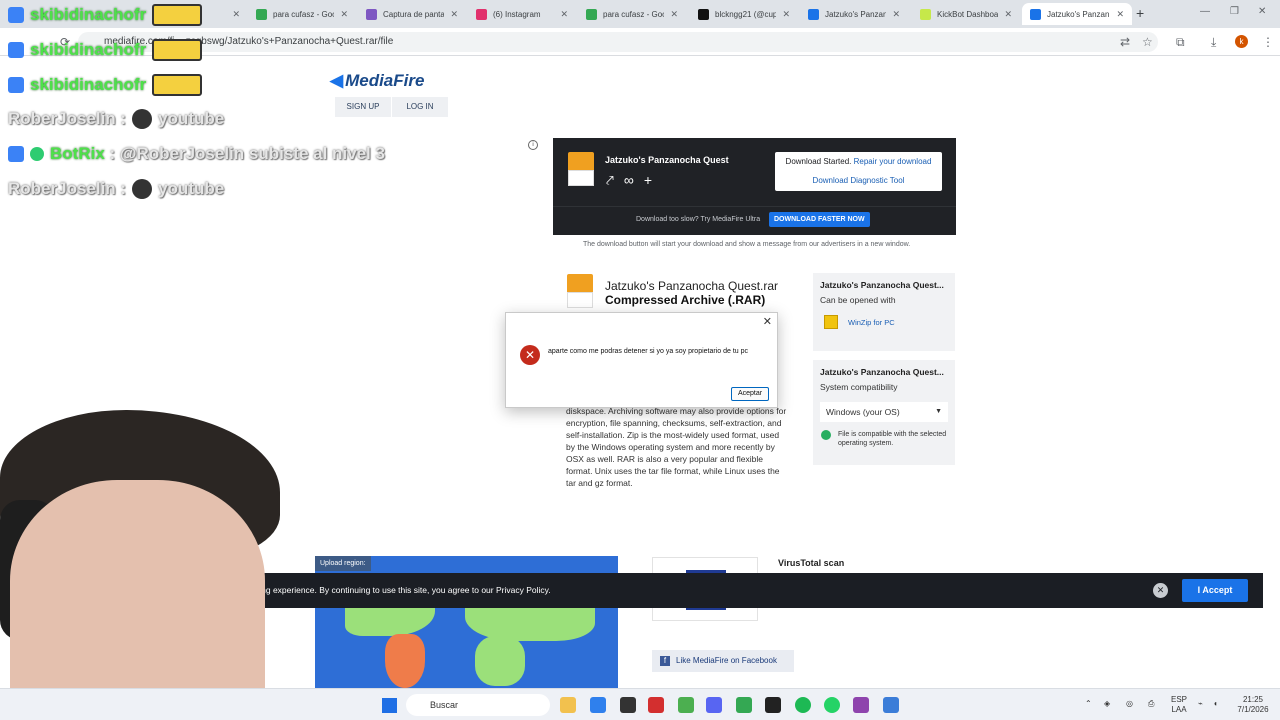  What do you see at coordinates (667, 160) in the screenshot?
I see `download-file-title: Jatzuko's Panzanocha Quest` at bounding box center [667, 160].